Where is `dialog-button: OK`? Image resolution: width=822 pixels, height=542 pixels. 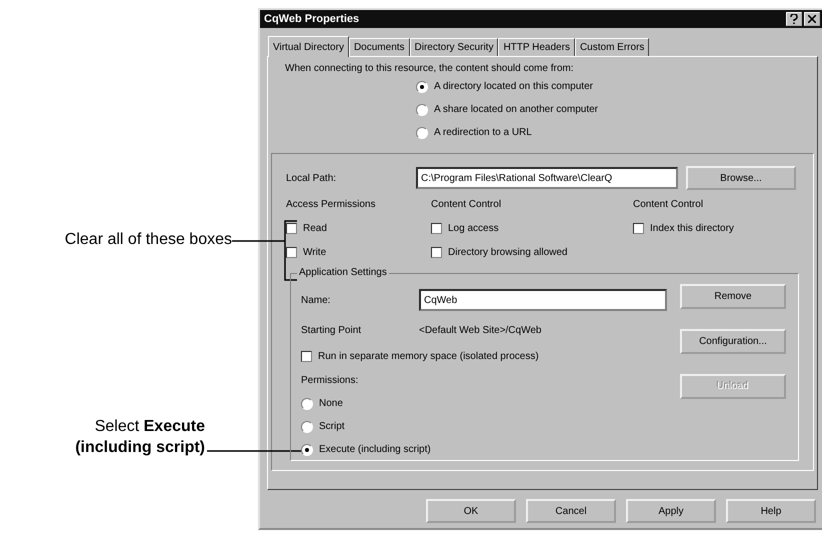
dialog-button: OK is located at coordinates (471, 511).